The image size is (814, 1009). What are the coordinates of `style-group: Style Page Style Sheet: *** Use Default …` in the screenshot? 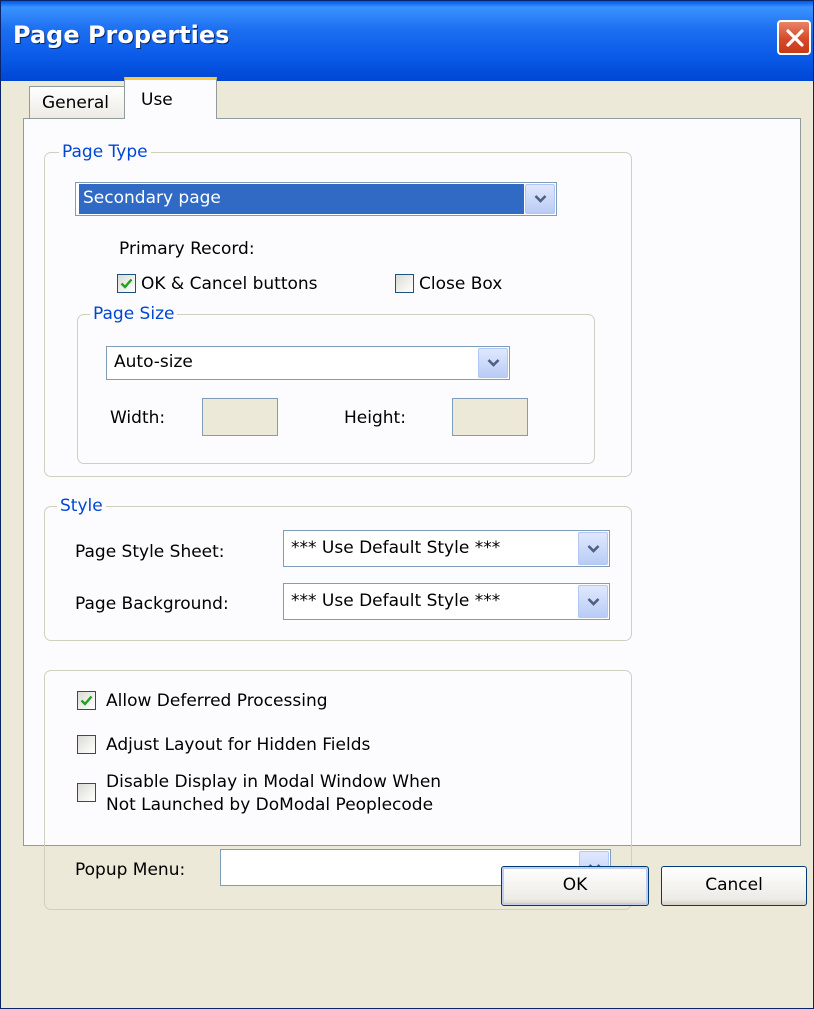 It's located at (338, 568).